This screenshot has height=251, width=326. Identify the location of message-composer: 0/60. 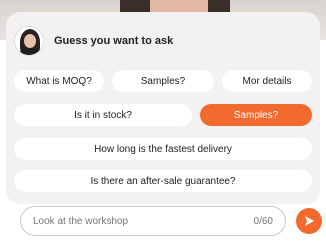
(153, 221).